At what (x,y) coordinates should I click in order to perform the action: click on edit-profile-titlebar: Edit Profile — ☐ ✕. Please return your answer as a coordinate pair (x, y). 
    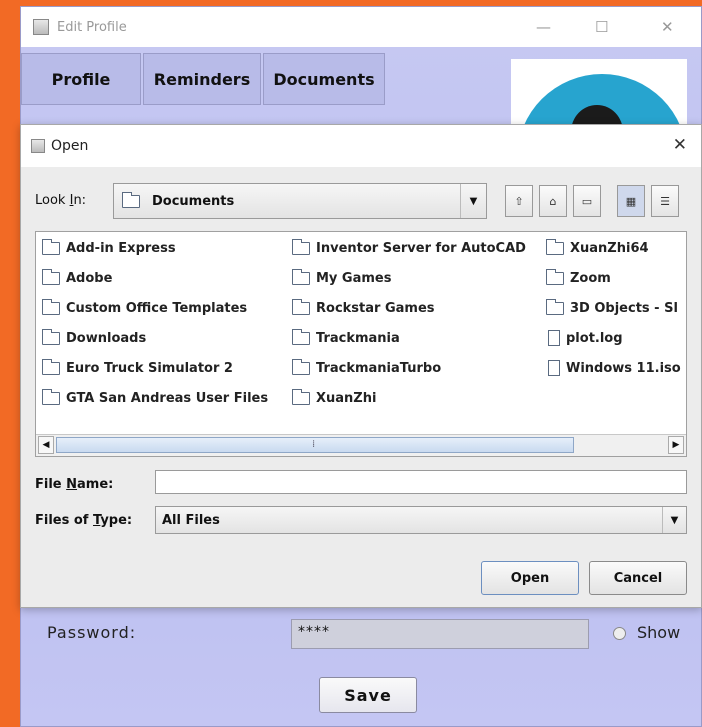
    Looking at the image, I should click on (361, 27).